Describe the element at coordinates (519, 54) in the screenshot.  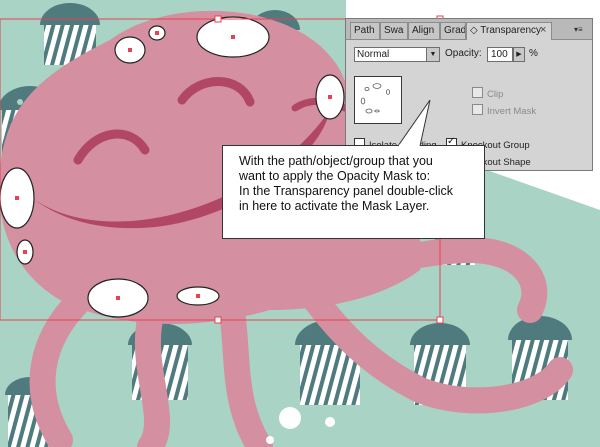
I see `opacity-stepper-arrow-icon: ▶` at that location.